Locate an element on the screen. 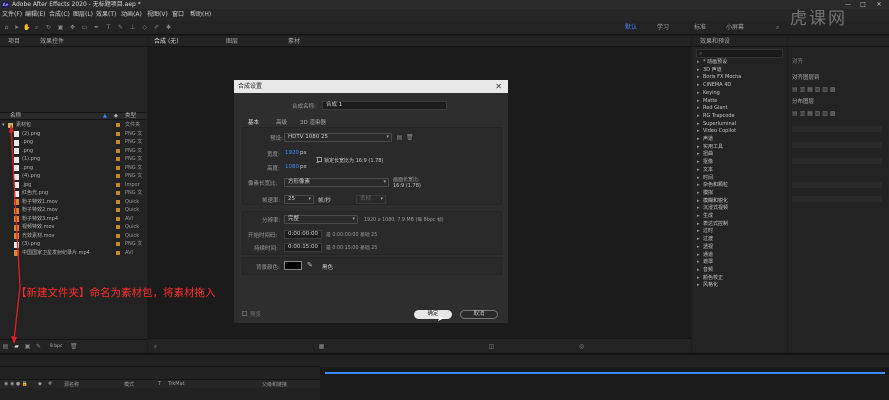 The height and width of the screenshot is (400, 889). arrow-head-new-folder is located at coordinates (14, 340).